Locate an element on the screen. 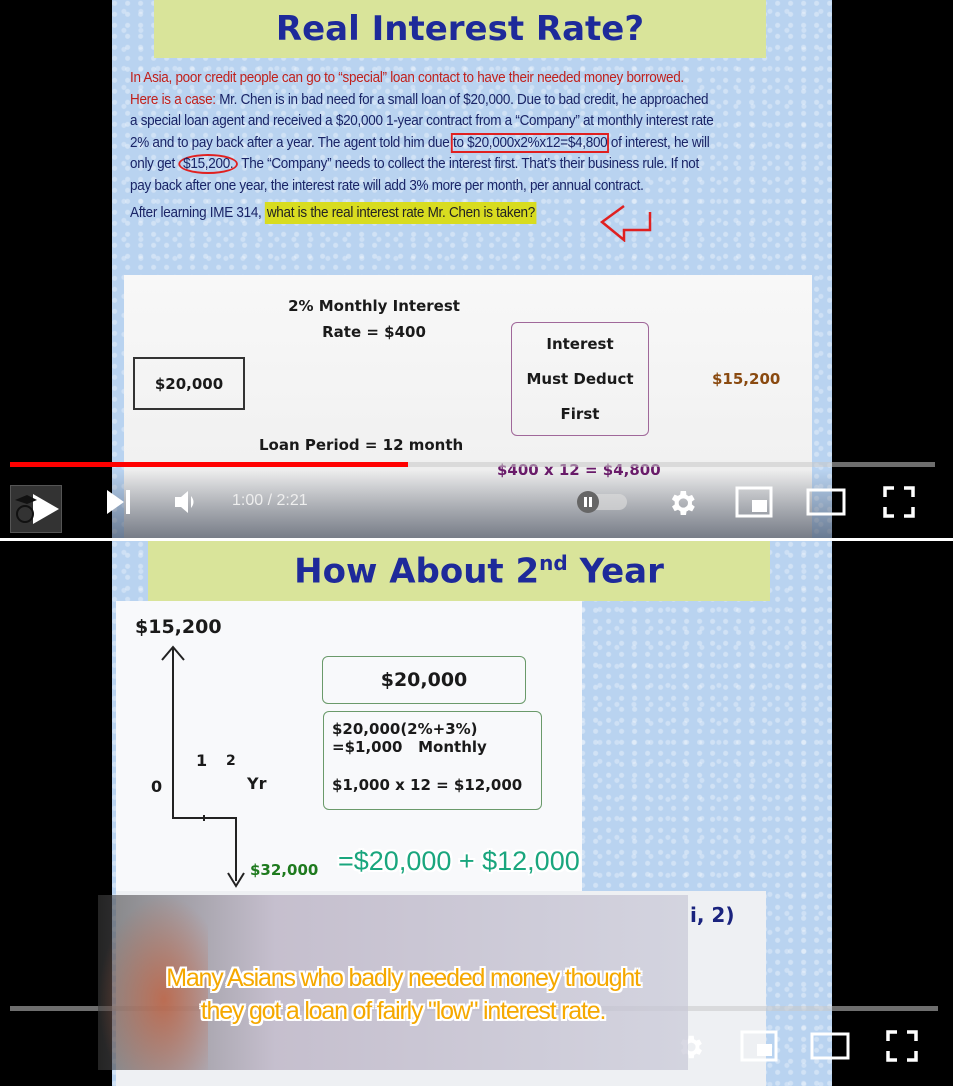  deduct-interest-box: Interest Must Deduct First is located at coordinates (580, 379).